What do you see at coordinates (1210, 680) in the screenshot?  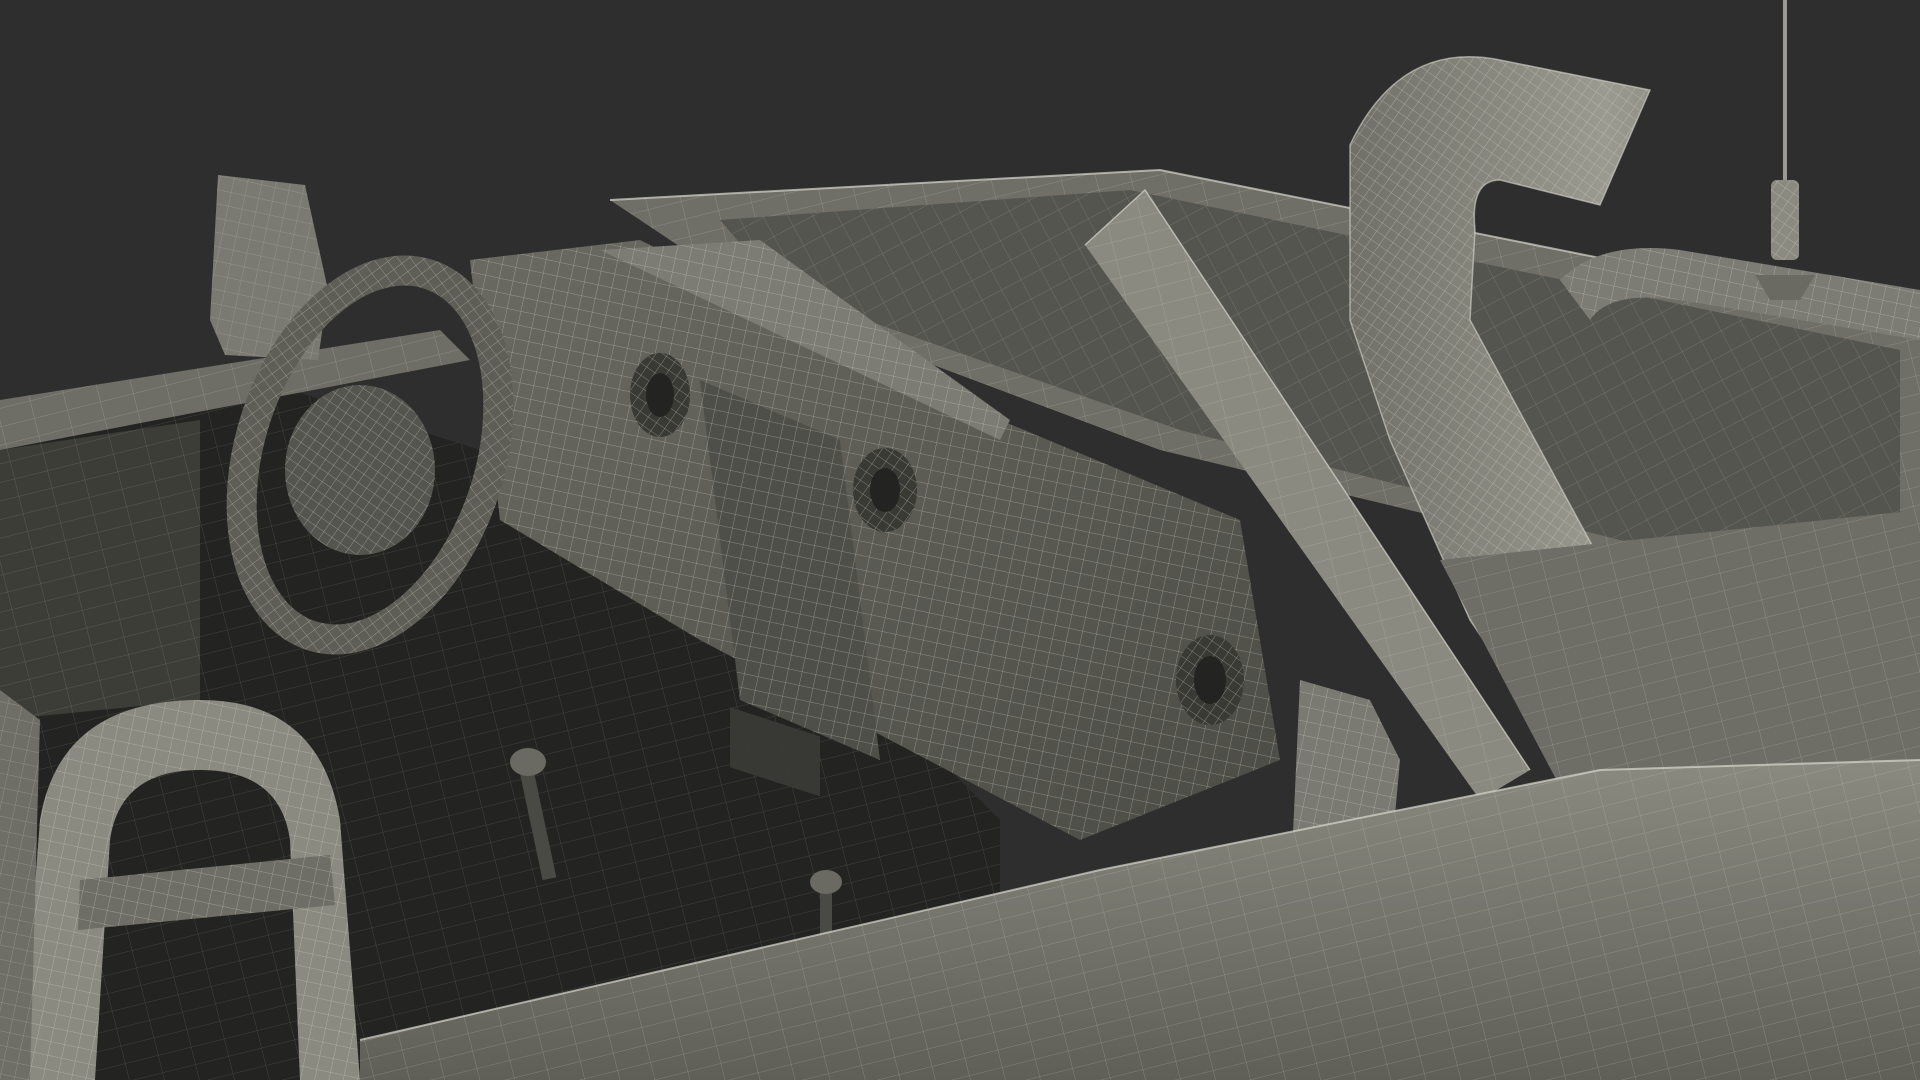 I see `air-vent-right` at bounding box center [1210, 680].